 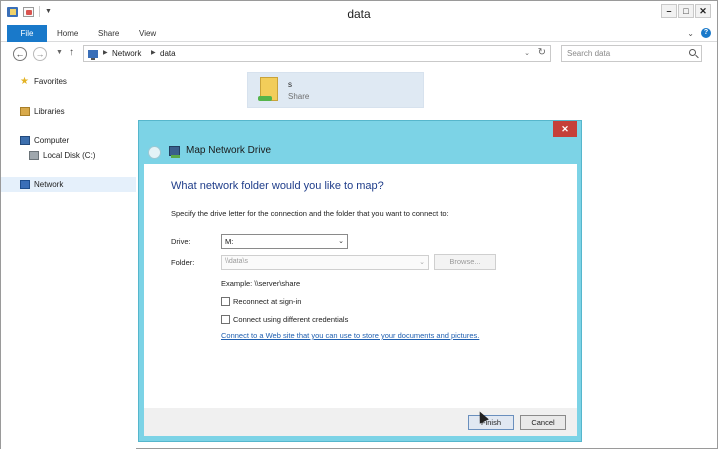 I want to click on refresh-icon: ↻, so click(x=542, y=52).